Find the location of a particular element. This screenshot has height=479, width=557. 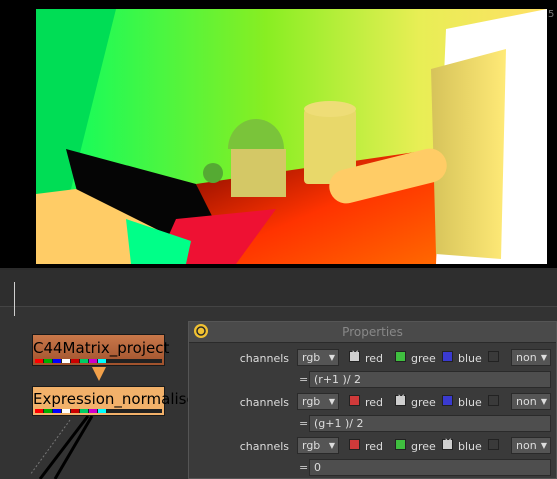

channels-row-3: channels rgb▼ red gree blue non▼ is located at coordinates (373, 446).